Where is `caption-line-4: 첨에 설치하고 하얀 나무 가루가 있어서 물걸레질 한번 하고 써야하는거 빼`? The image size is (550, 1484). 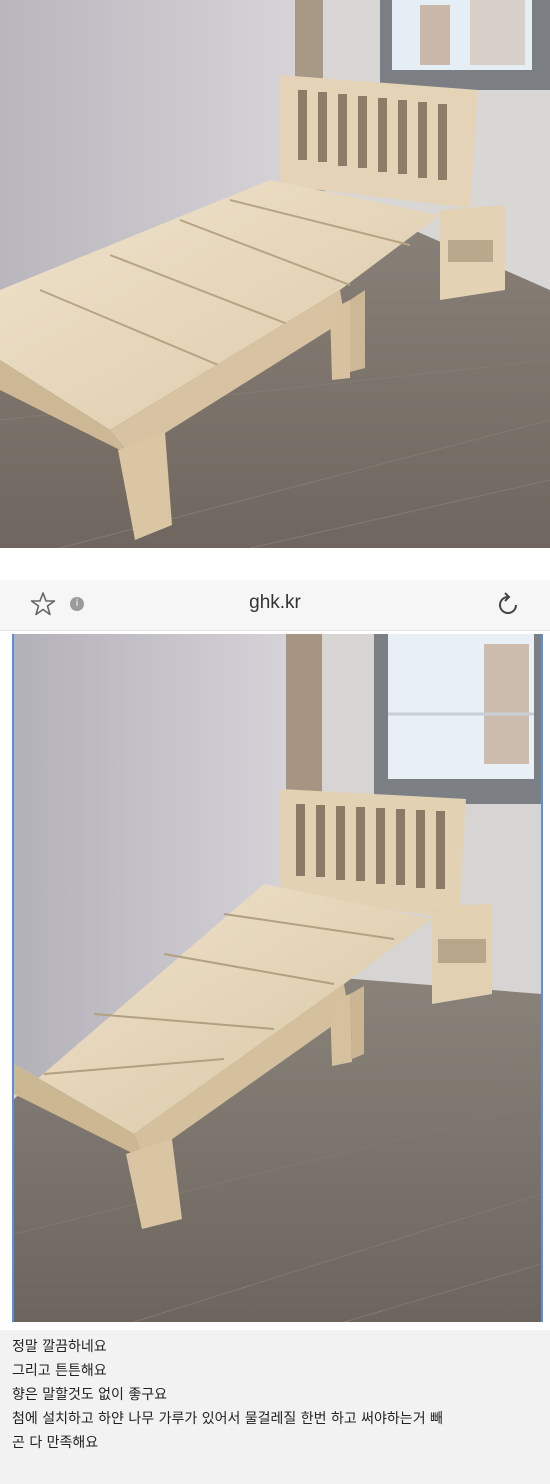
caption-line-4: 첨에 설치하고 하얀 나무 가루가 있어서 물걸레질 한번 하고 써야하는거 빼 is located at coordinates (227, 1419).